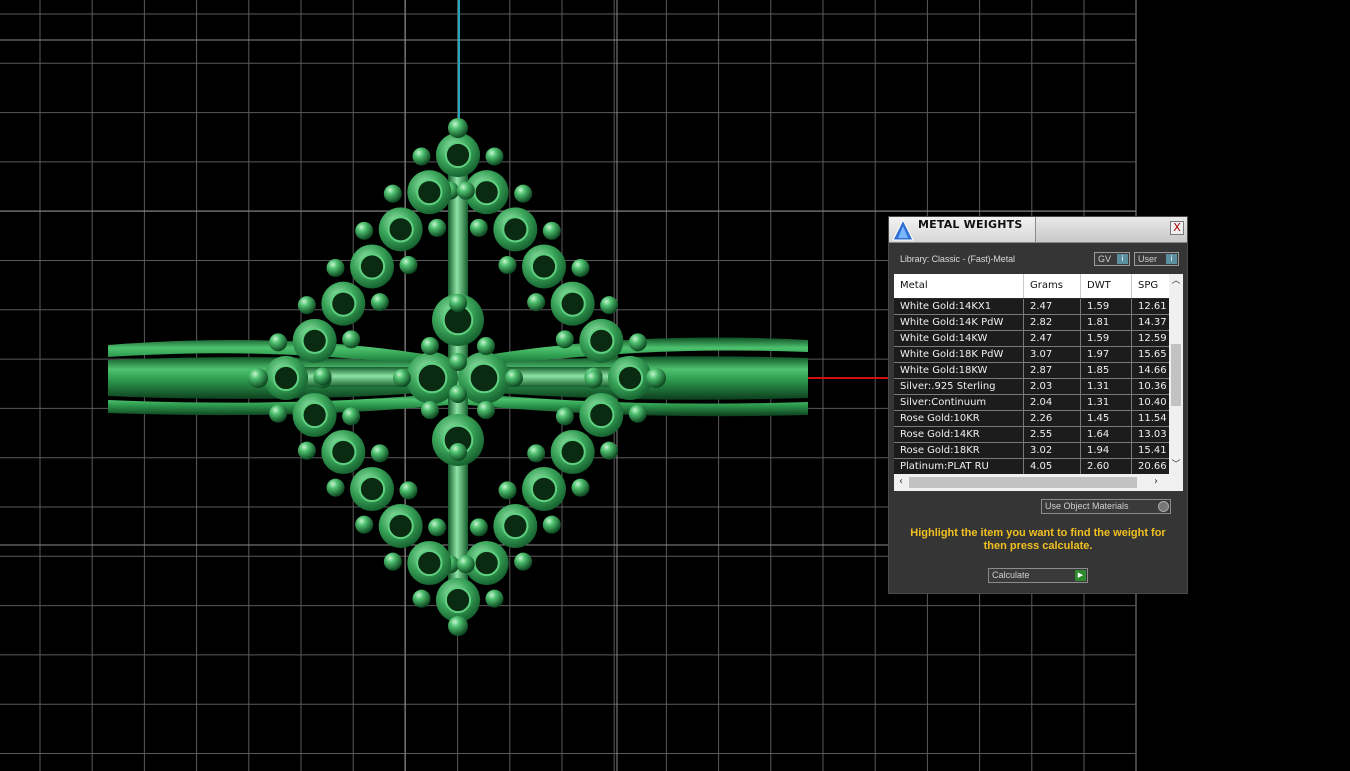 This screenshot has width=1350, height=771. Describe the element at coordinates (1052, 286) in the screenshot. I see `column-header-grams: Grams` at that location.